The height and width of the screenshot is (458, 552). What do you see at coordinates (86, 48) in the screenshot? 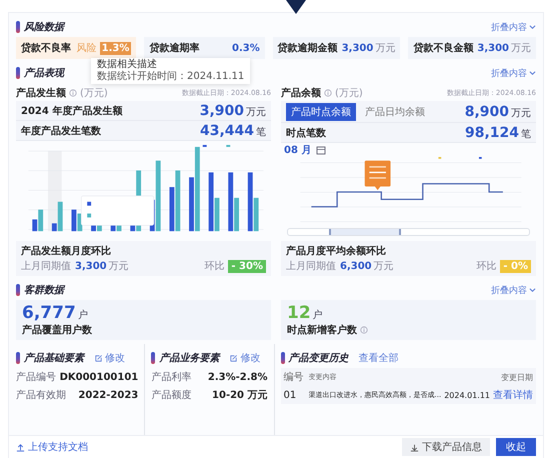
I see `risk-label: 风险` at bounding box center [86, 48].